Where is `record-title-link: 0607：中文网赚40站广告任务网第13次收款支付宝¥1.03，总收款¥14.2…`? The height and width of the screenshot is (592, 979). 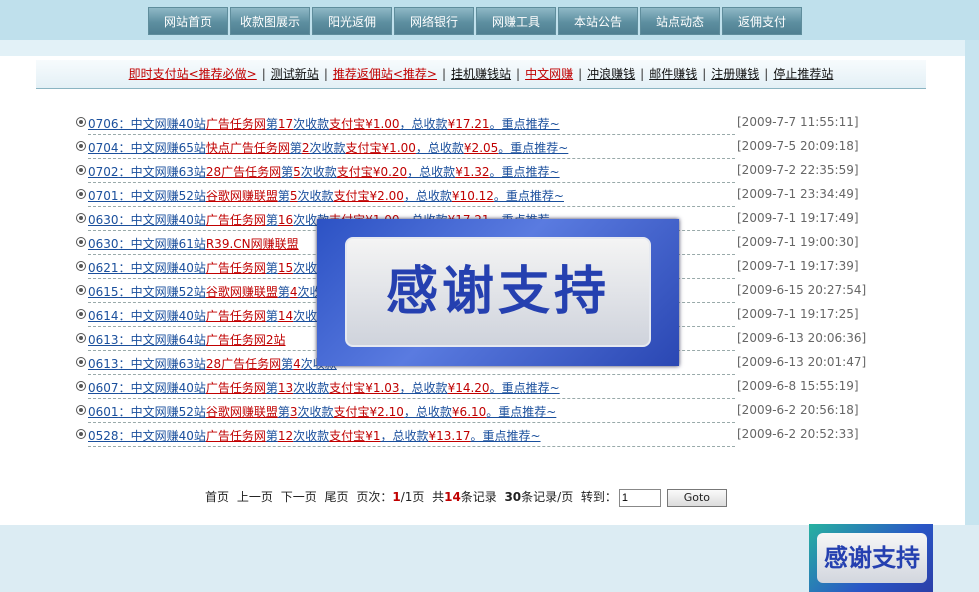
record-title-link: 0607：中文网赚40站广告任务网第13次收款支付宝¥1.03，总收款¥14.2… is located at coordinates (411, 389).